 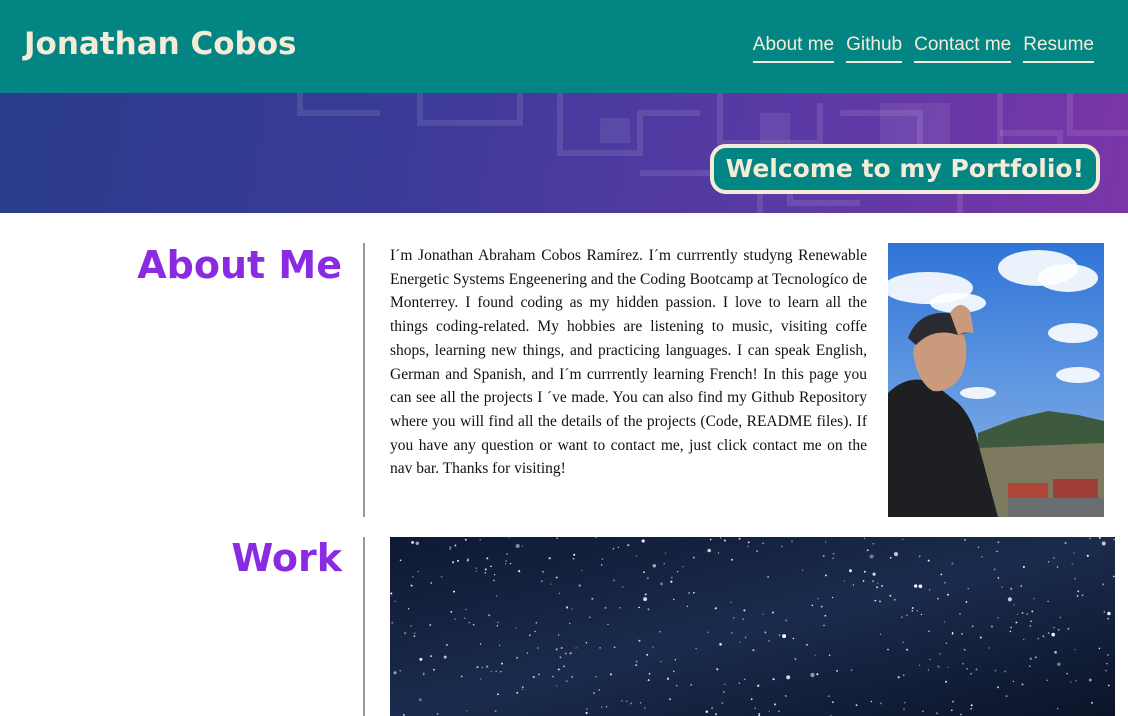 I want to click on nav-github: Github, so click(x=874, y=48).